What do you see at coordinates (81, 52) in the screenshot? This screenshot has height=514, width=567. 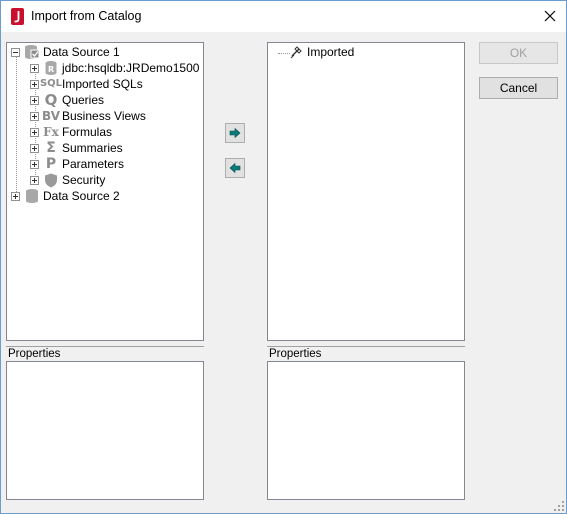 I see `tree-node-label: Data Source 1` at bounding box center [81, 52].